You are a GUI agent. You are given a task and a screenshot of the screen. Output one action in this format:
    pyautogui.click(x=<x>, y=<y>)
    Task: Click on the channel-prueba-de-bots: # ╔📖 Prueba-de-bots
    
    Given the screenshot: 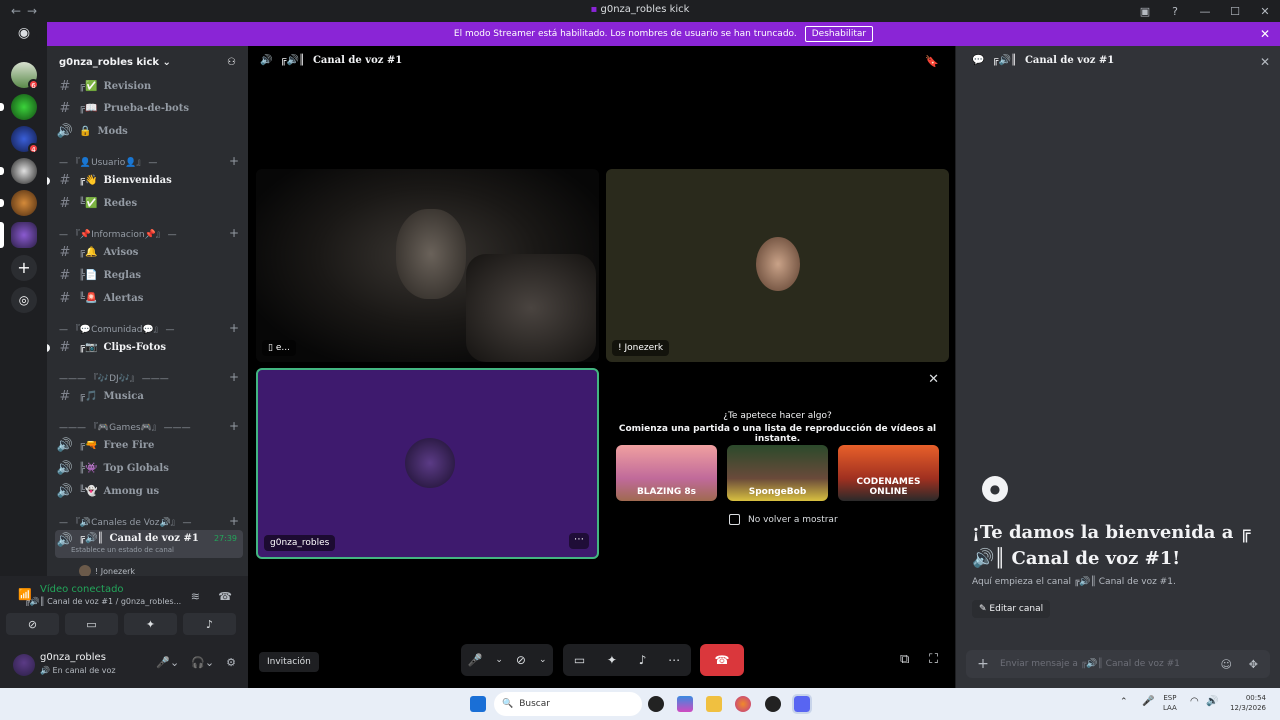 What is the action you would take?
    pyautogui.click(x=149, y=108)
    